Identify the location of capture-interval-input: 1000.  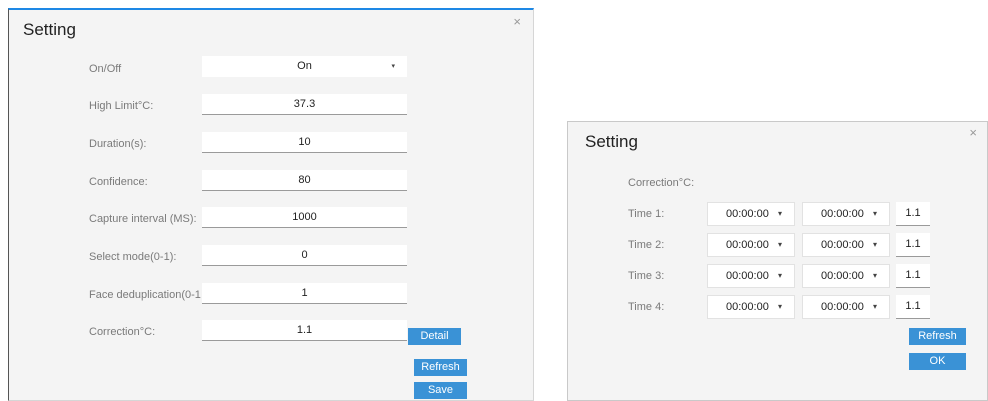
(304, 217).